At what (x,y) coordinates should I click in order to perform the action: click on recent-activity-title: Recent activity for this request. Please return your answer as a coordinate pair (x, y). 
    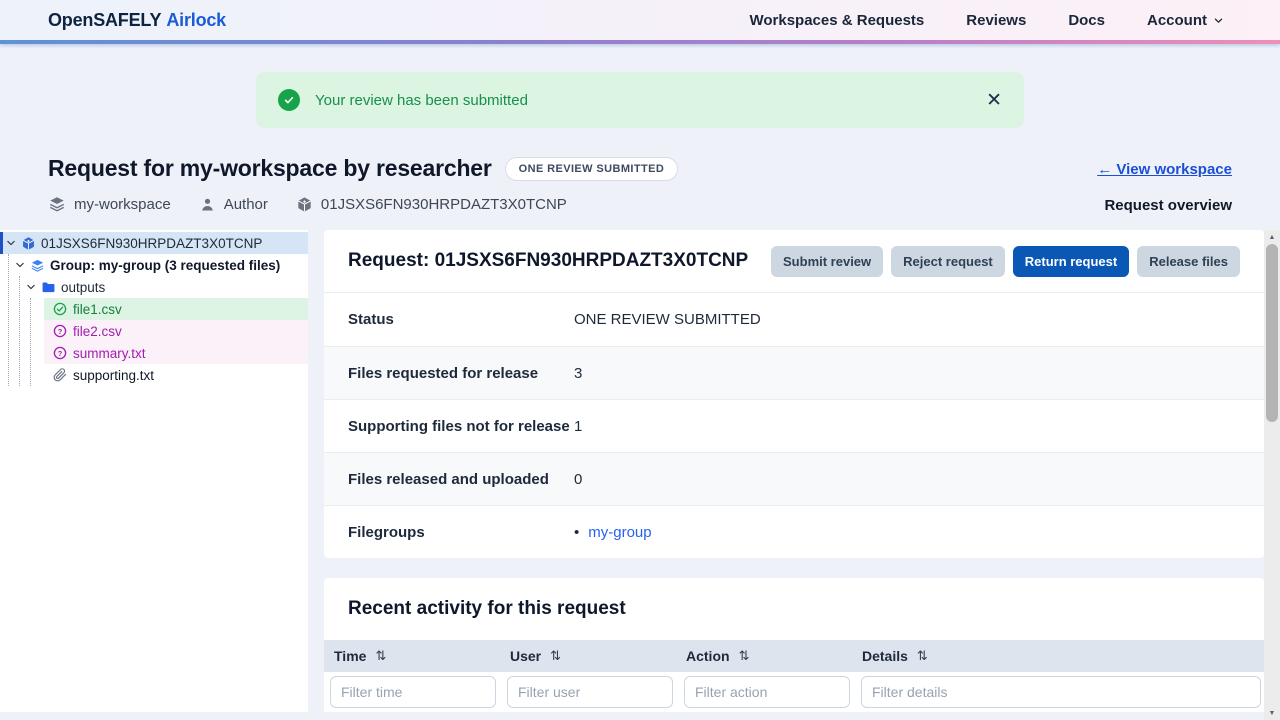
    Looking at the image, I should click on (487, 608).